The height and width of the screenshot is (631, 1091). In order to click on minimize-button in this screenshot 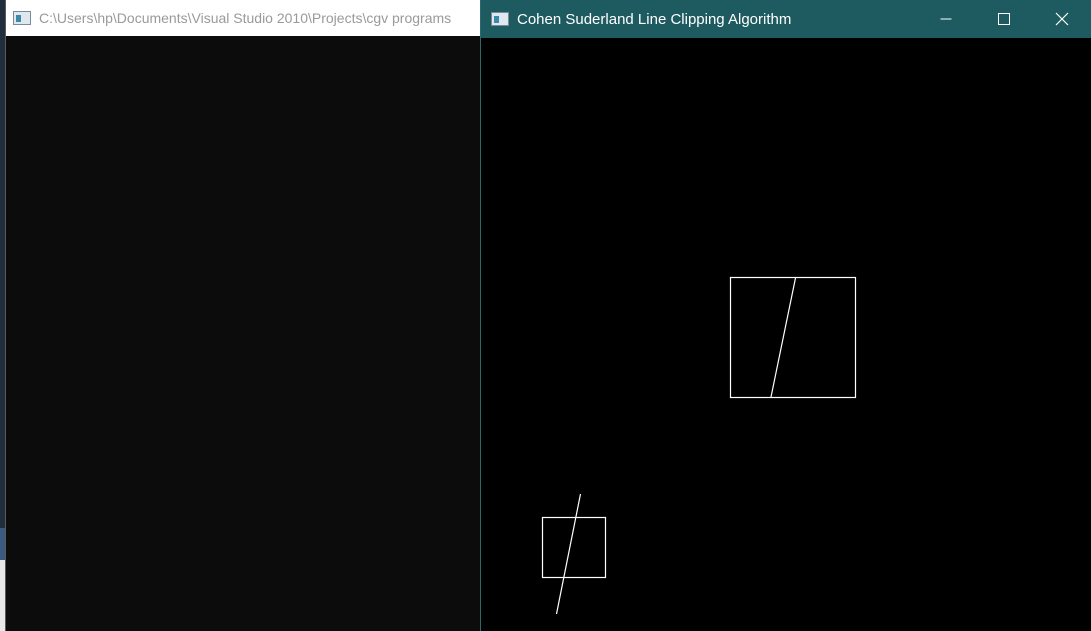, I will do `click(946, 19)`.